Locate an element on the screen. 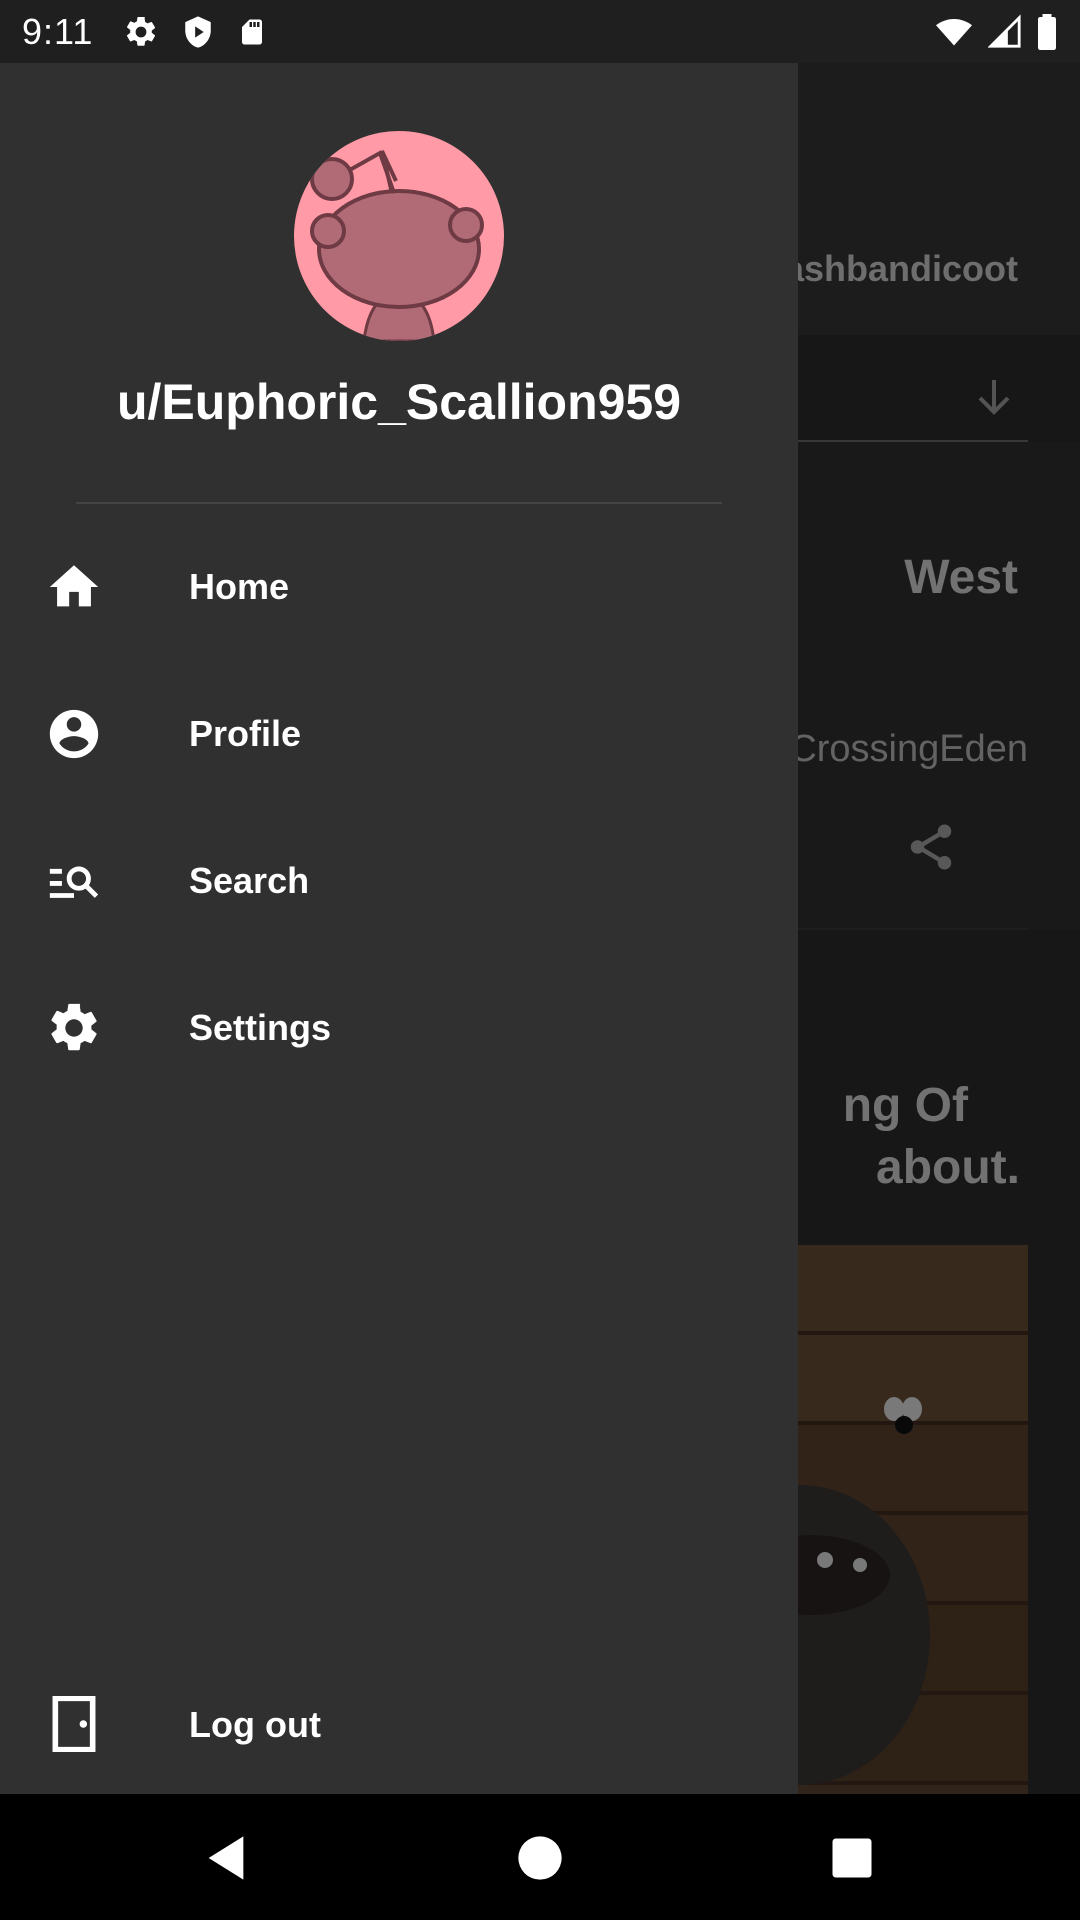 This screenshot has width=1080, height=1920. settings-gear-icon is located at coordinates (141, 31).